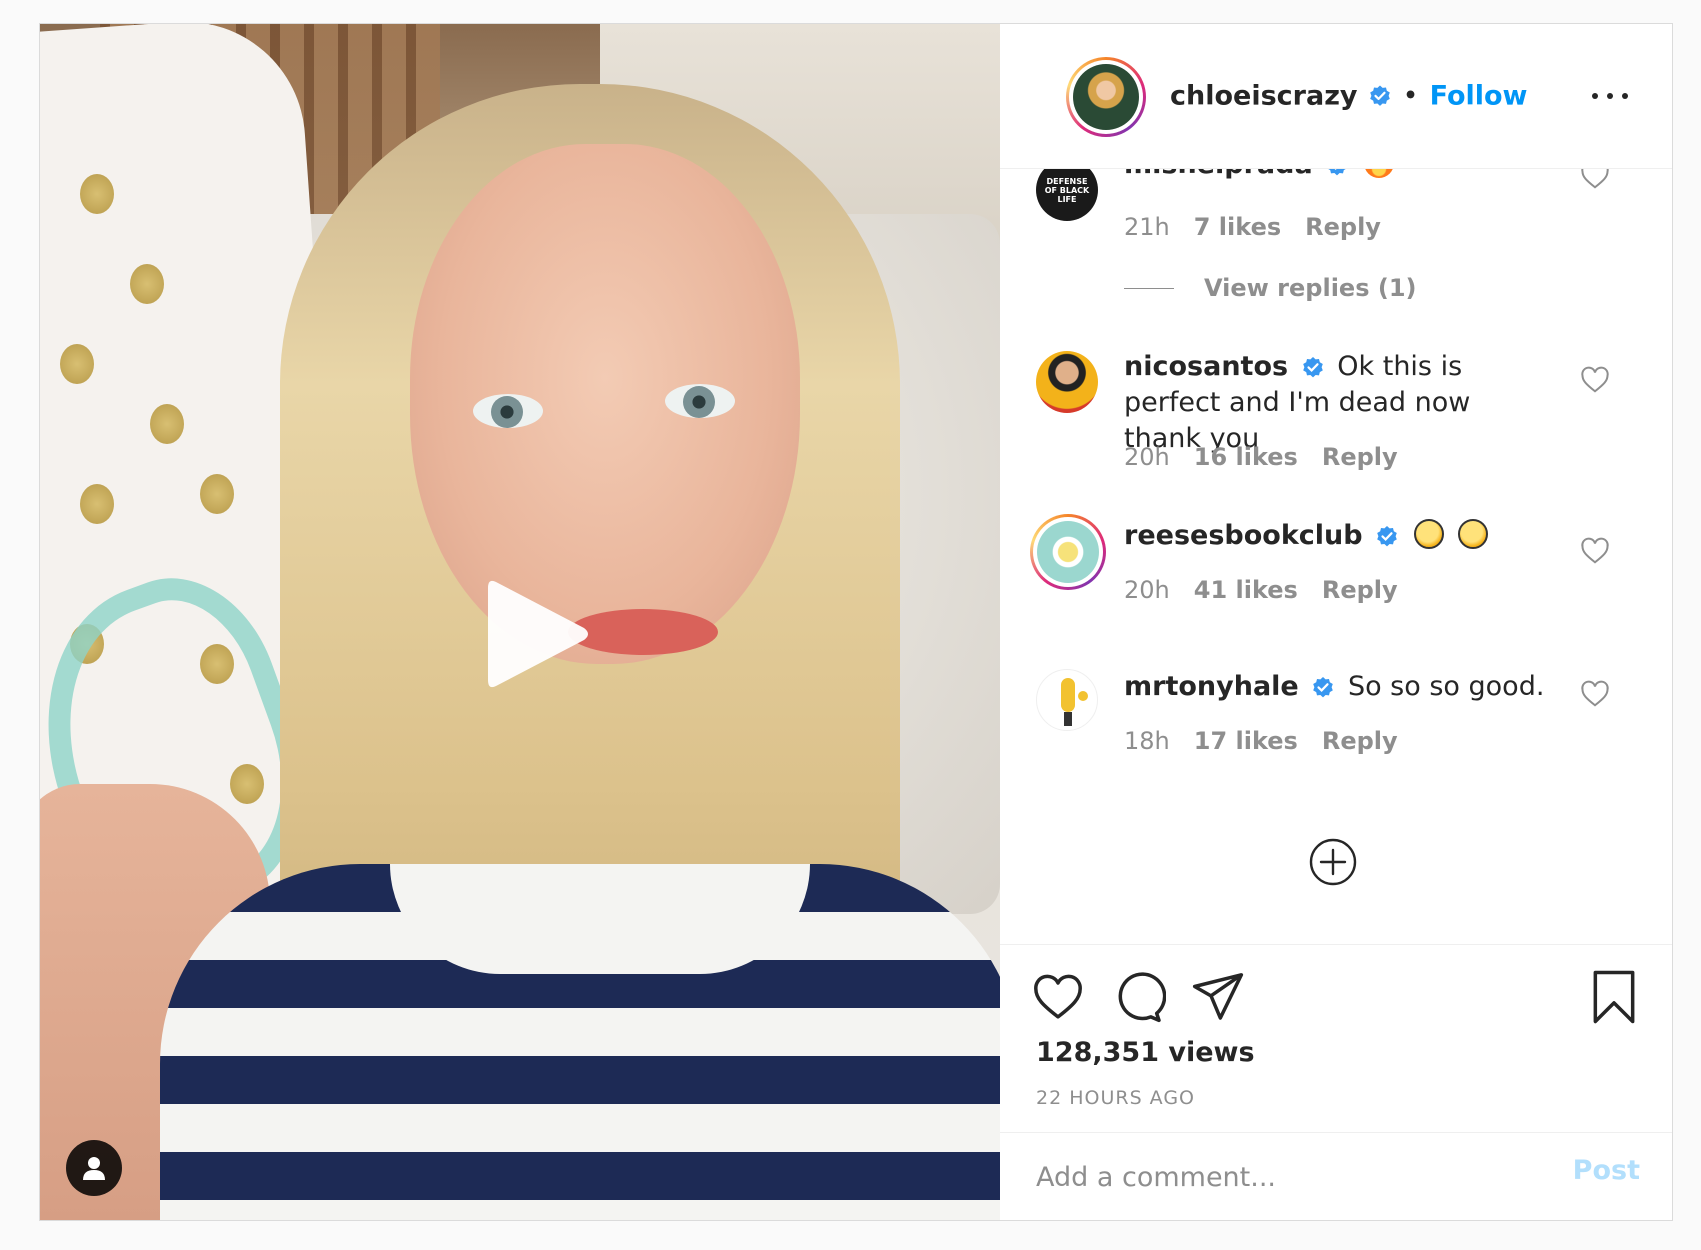 The width and height of the screenshot is (1701, 1250). I want to click on comment-bubble-icon, so click(1138, 997).